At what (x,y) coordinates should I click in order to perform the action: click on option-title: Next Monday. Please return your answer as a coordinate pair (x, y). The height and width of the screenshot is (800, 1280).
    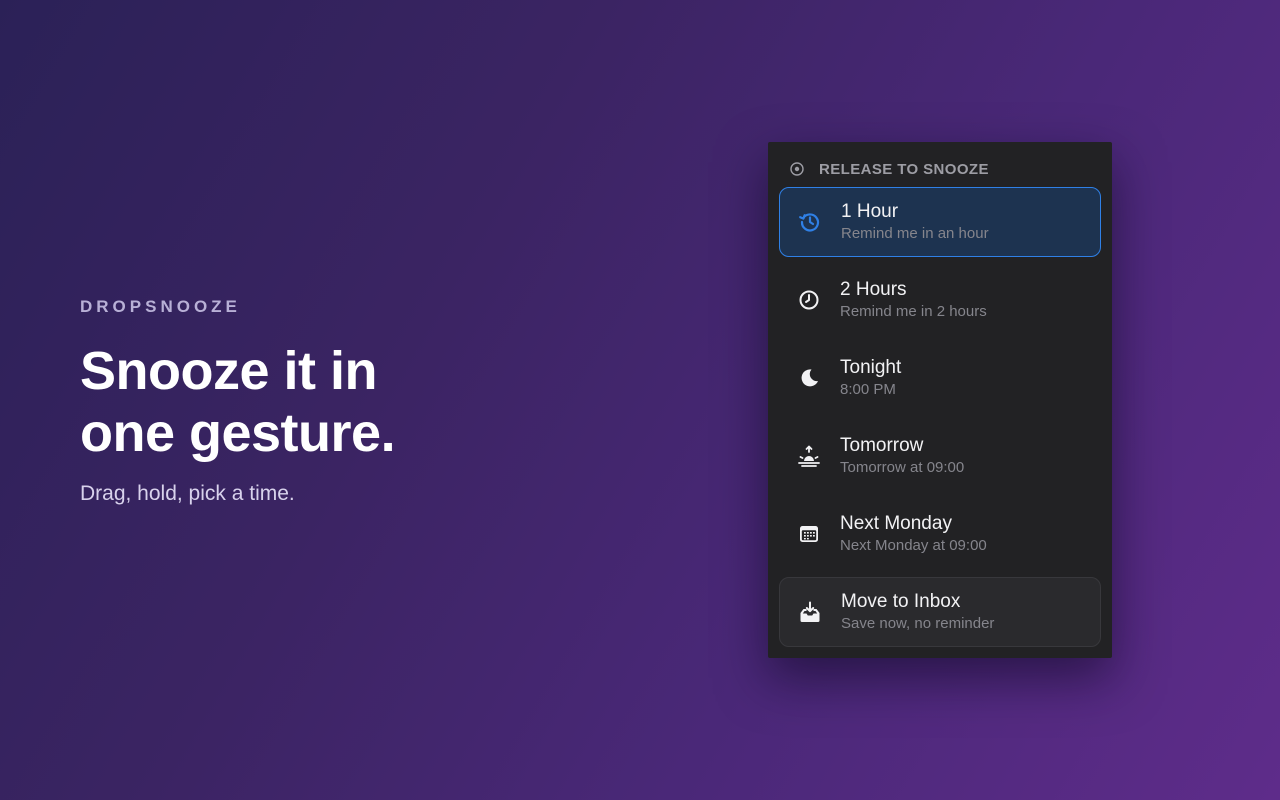
    Looking at the image, I should click on (896, 523).